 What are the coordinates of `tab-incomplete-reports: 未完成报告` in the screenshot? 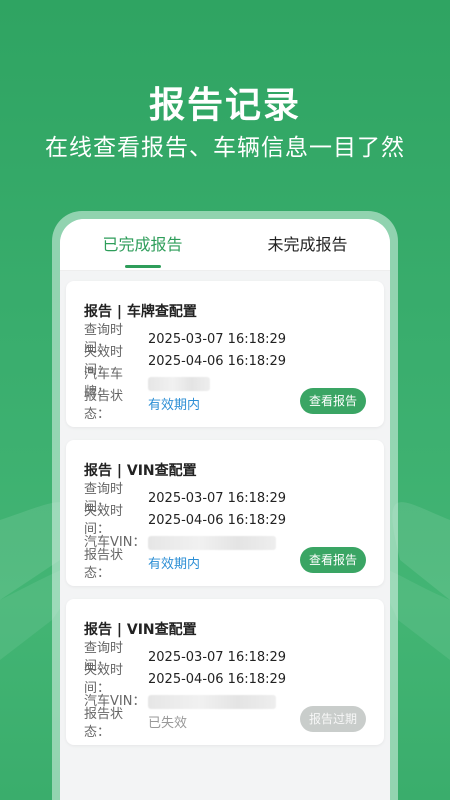 It's located at (307, 244).